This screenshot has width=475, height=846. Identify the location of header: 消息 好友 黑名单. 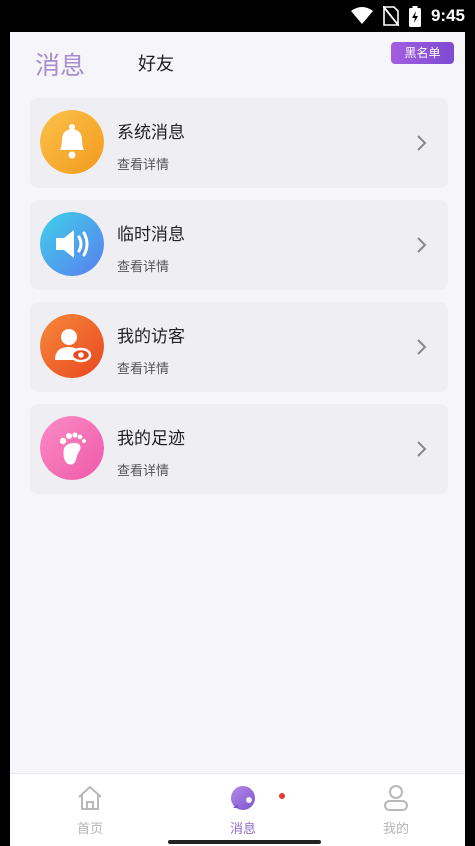
(237, 62).